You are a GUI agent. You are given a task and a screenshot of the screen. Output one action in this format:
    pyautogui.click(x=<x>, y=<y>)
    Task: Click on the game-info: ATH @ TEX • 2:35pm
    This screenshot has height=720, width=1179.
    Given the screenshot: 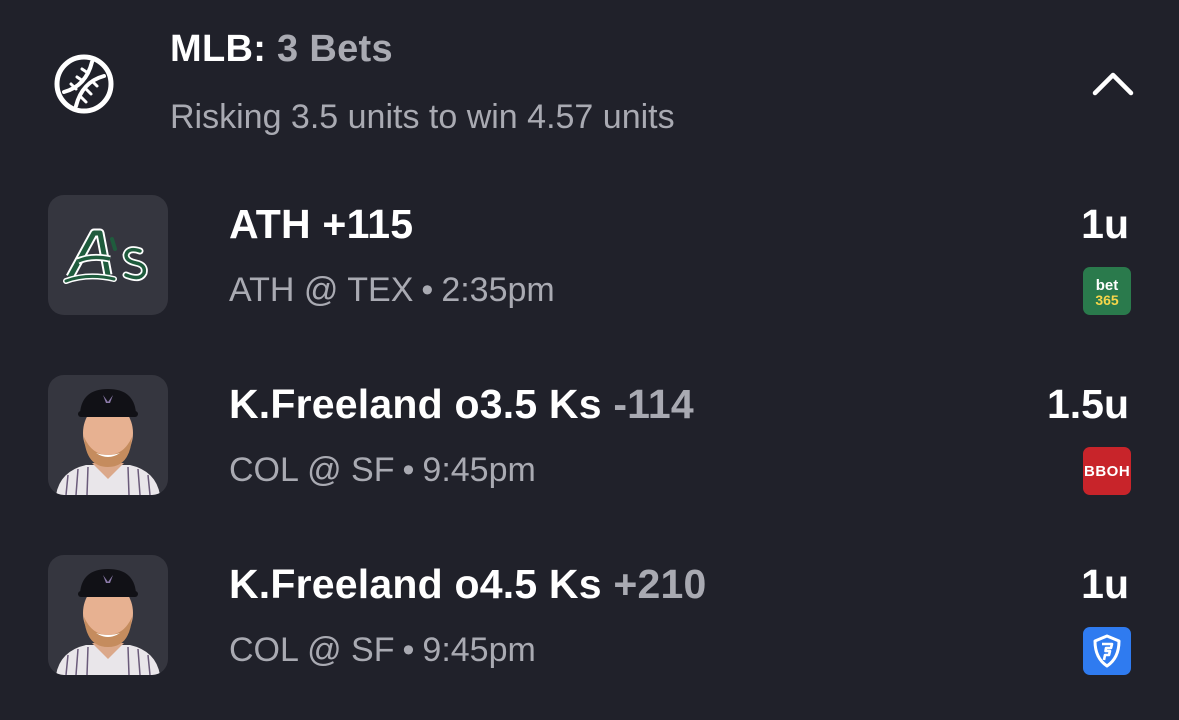 What is the action you would take?
    pyautogui.click(x=392, y=290)
    